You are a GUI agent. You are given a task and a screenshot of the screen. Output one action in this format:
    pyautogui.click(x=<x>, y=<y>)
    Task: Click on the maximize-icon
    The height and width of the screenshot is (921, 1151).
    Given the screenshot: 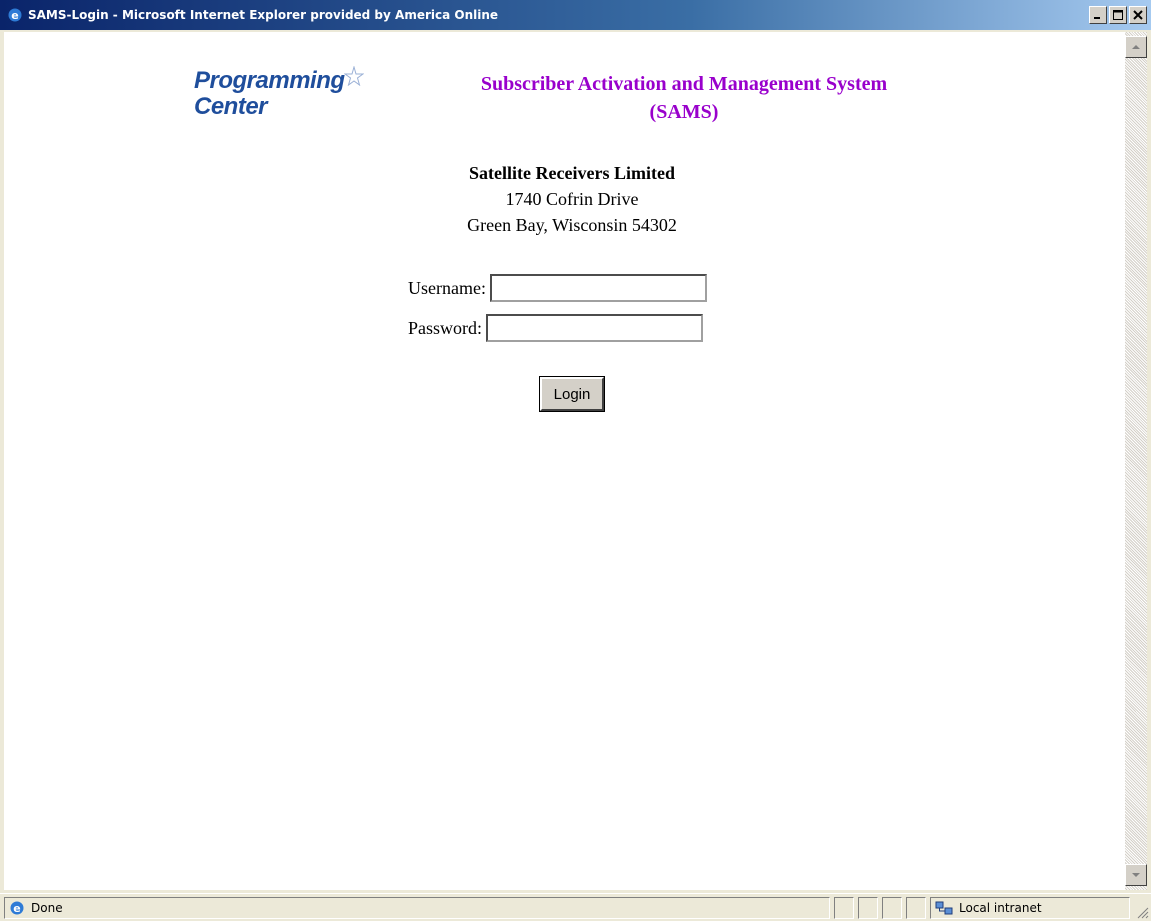 What is the action you would take?
    pyautogui.click(x=1118, y=15)
    